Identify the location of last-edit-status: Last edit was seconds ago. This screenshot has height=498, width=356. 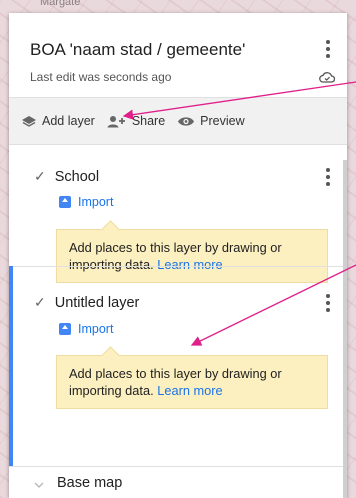
(101, 77).